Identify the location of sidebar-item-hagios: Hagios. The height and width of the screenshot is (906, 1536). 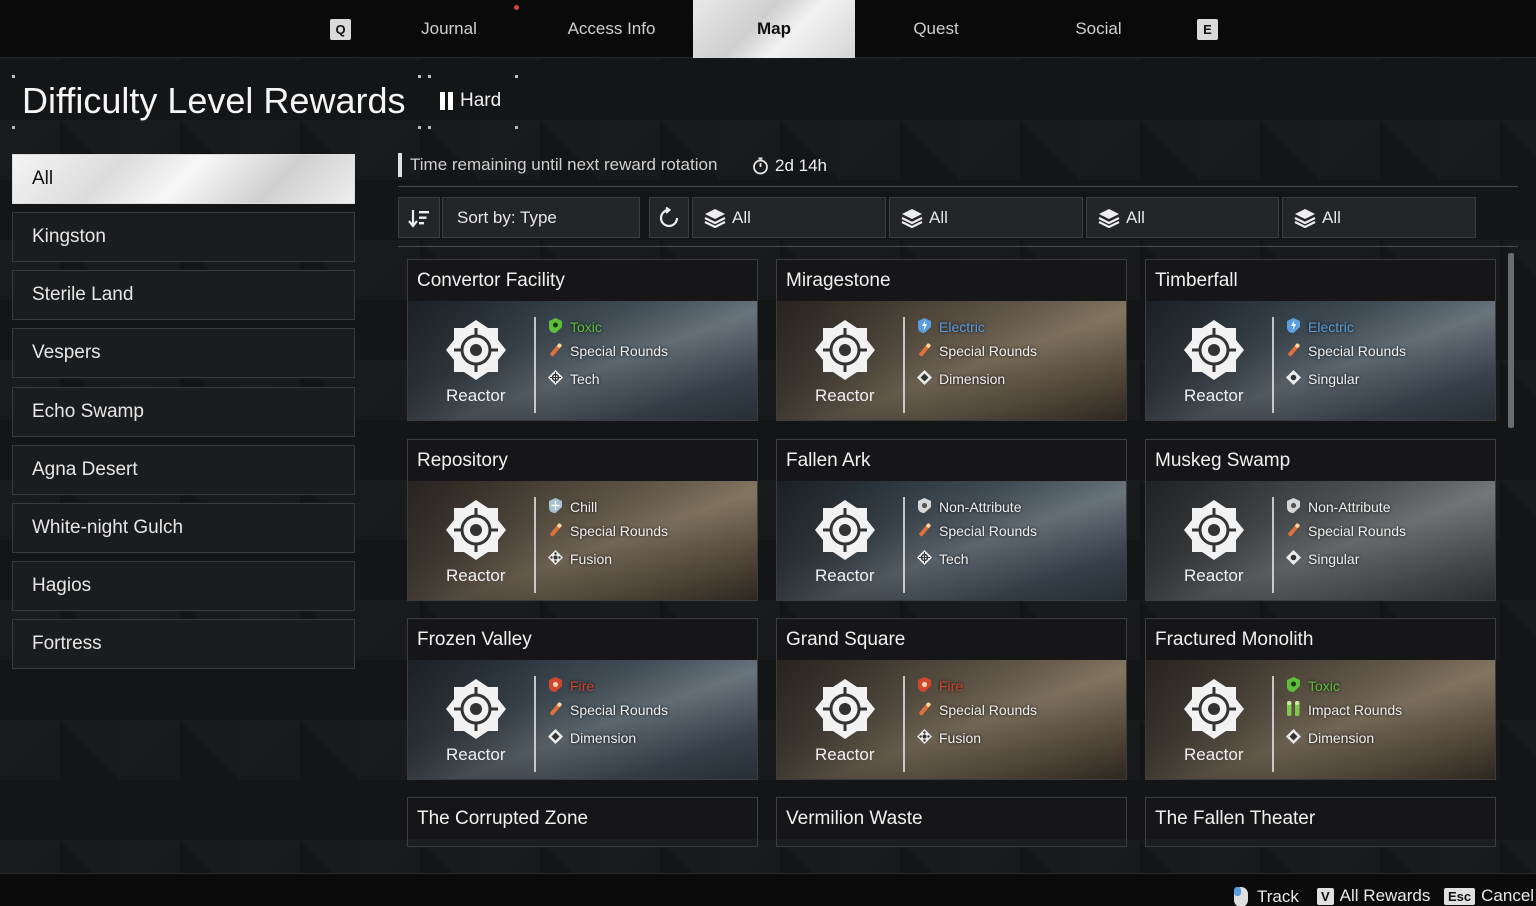
(183, 586).